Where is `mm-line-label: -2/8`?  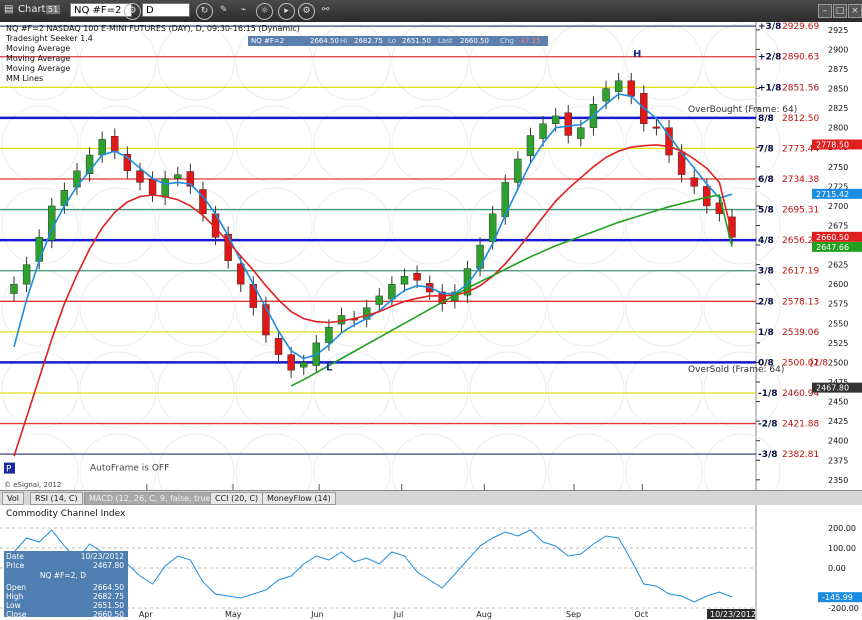 mm-line-label: -2/8 is located at coordinates (768, 425).